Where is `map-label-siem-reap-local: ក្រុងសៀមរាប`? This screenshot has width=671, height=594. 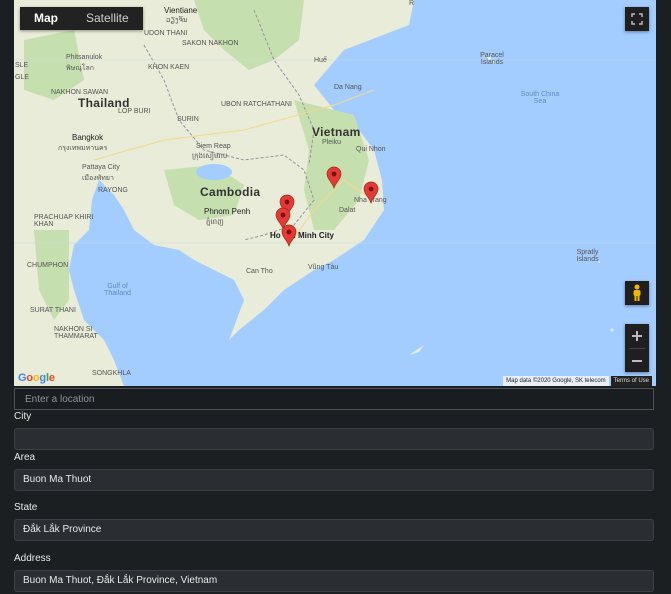
map-label-siem-reap-local: ក្រុងសៀមរាប is located at coordinates (210, 156).